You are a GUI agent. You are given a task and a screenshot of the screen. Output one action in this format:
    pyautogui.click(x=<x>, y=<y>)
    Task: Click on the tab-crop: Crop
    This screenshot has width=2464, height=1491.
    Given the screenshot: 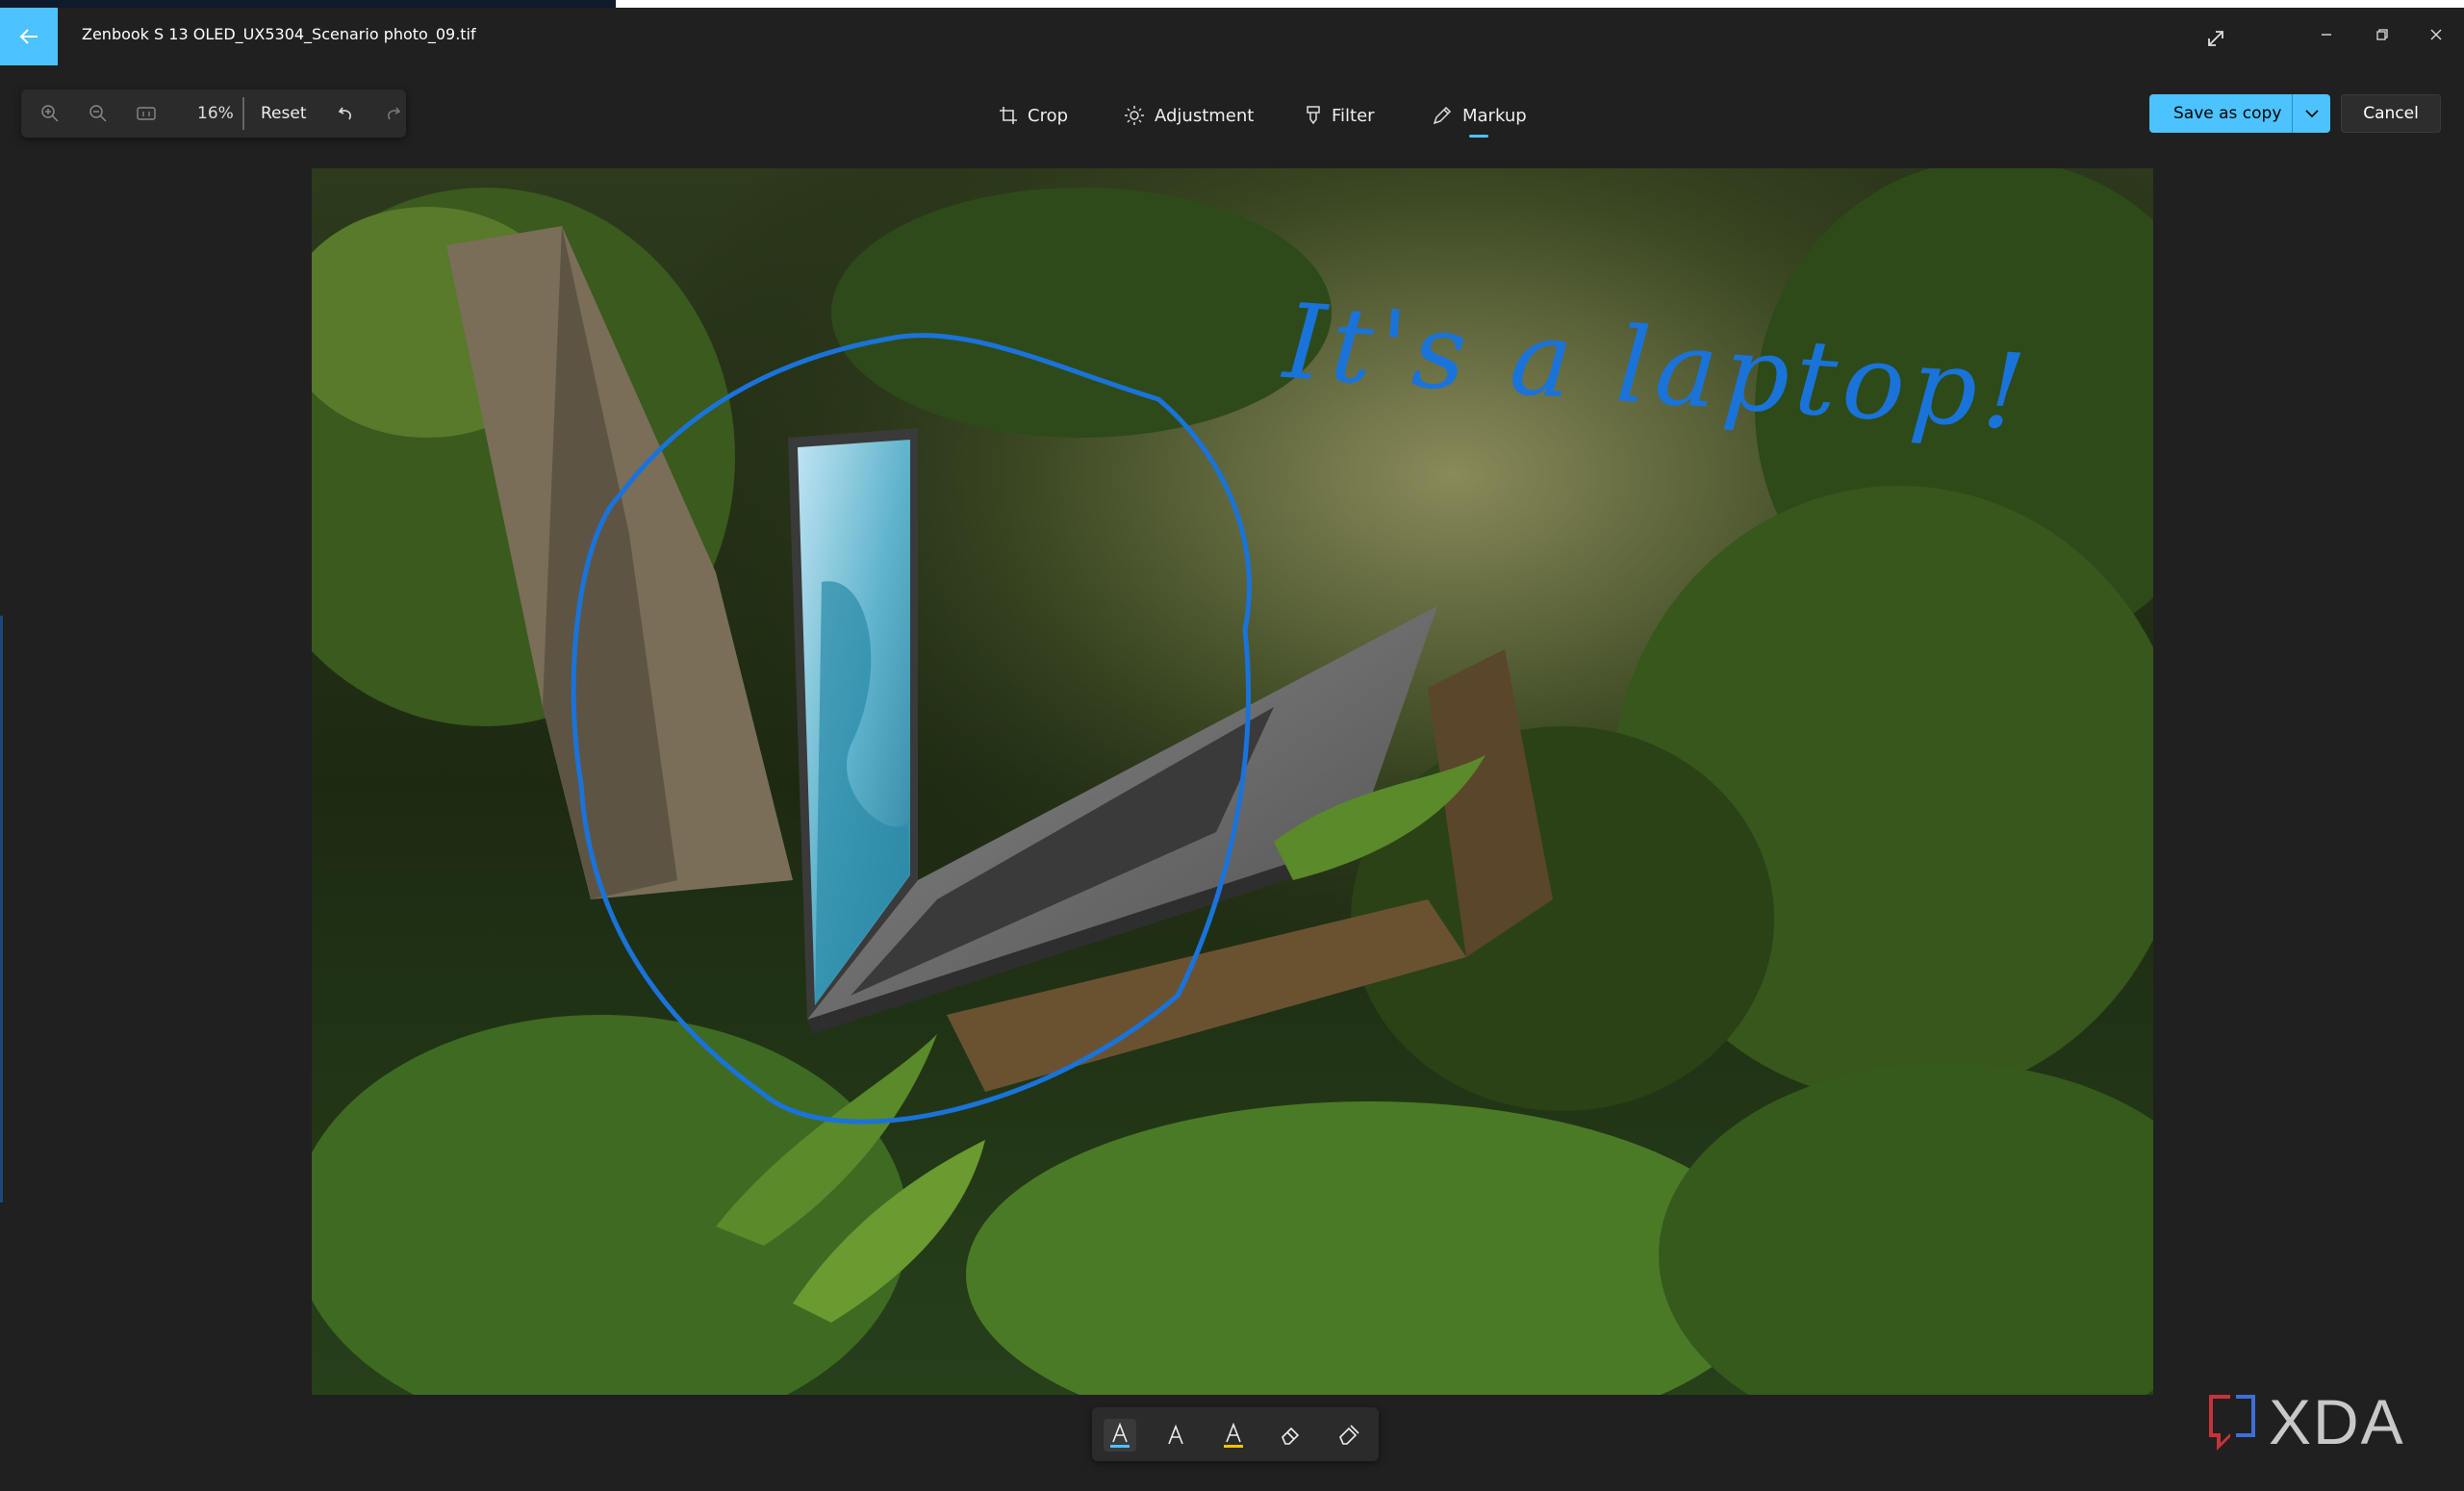 What is the action you would take?
    pyautogui.click(x=1033, y=115)
    